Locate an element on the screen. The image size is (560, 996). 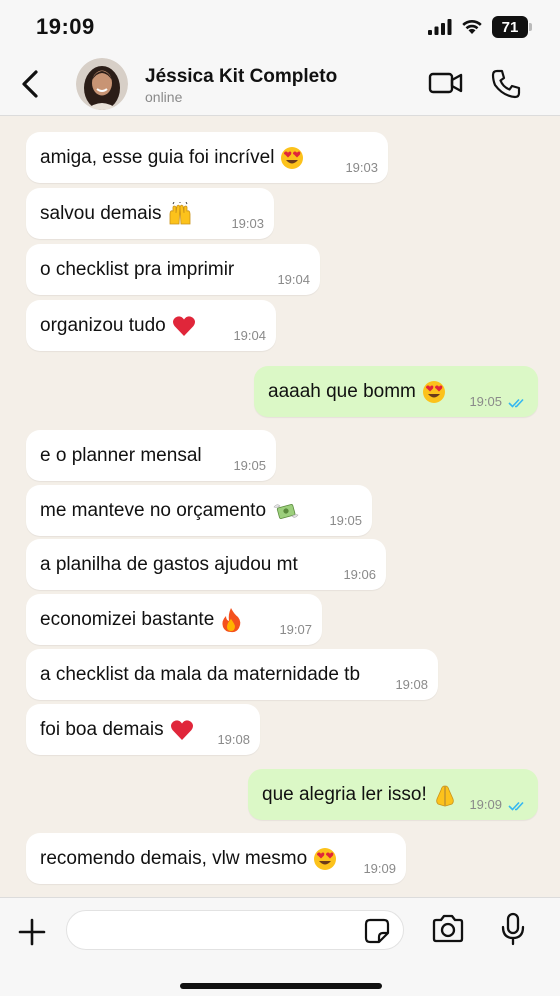
battery-indicator: 71 is located at coordinates (512, 27).